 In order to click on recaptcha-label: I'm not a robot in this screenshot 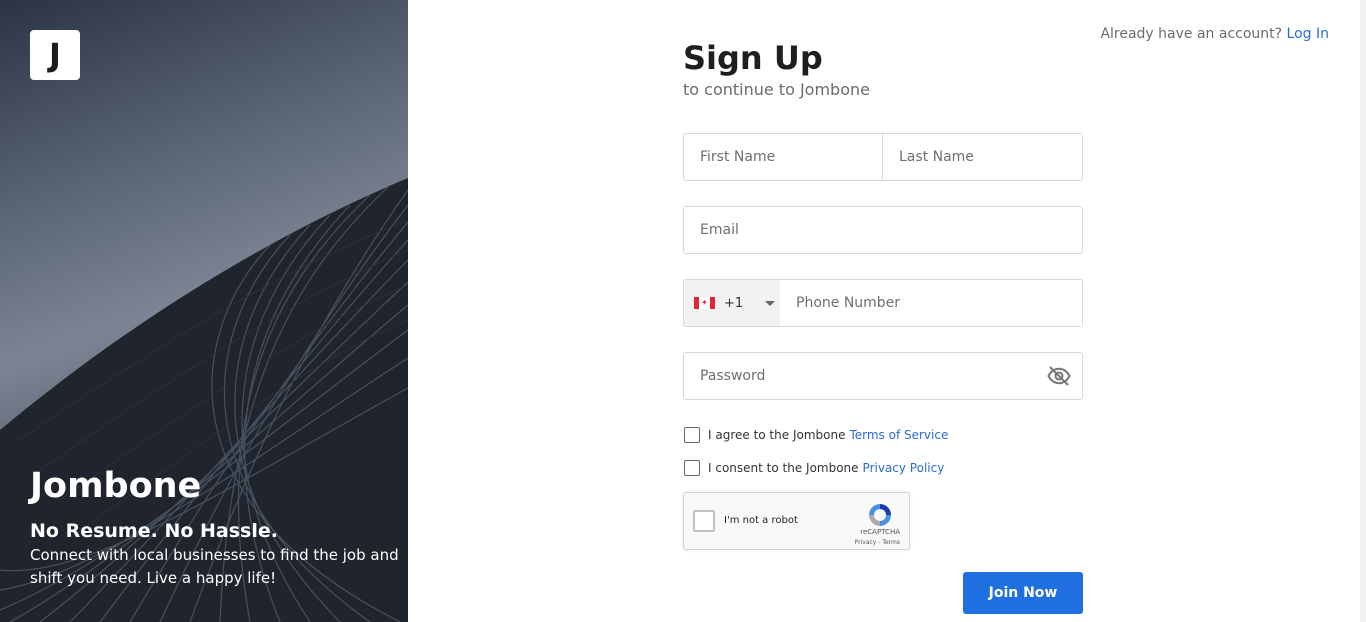, I will do `click(761, 520)`.